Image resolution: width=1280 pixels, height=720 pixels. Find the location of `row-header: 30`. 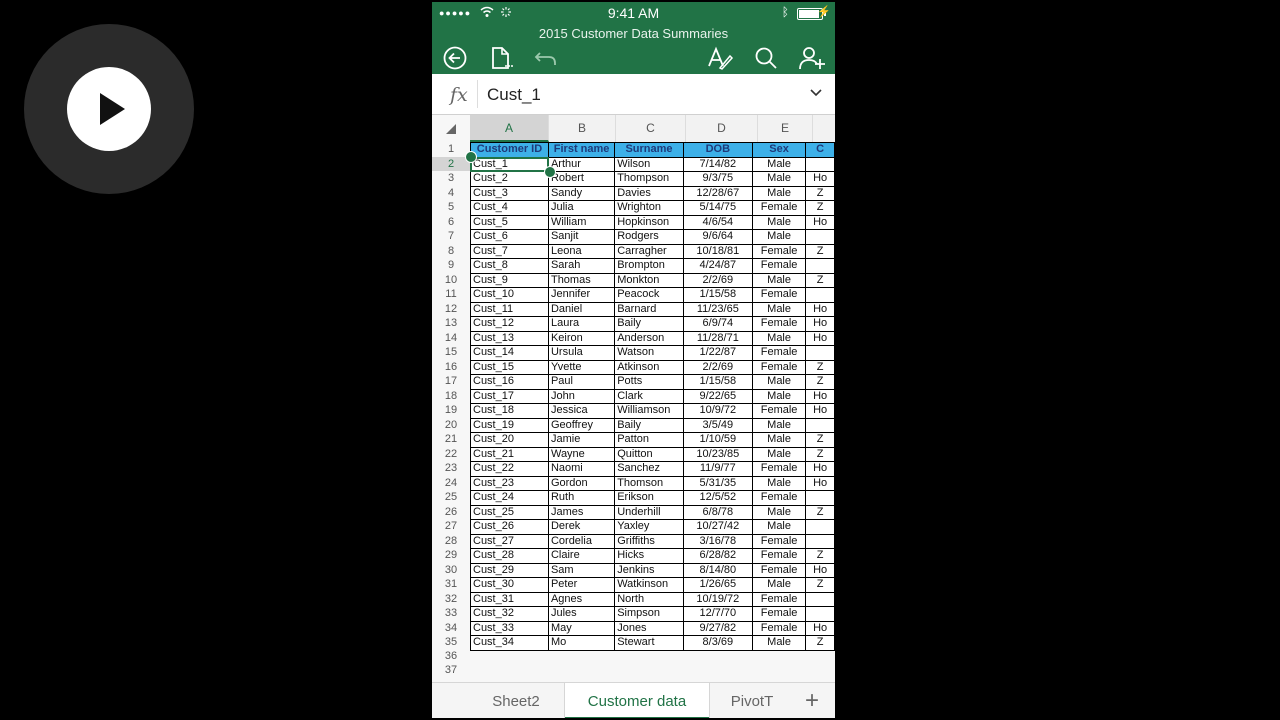

row-header: 30 is located at coordinates (451, 570).